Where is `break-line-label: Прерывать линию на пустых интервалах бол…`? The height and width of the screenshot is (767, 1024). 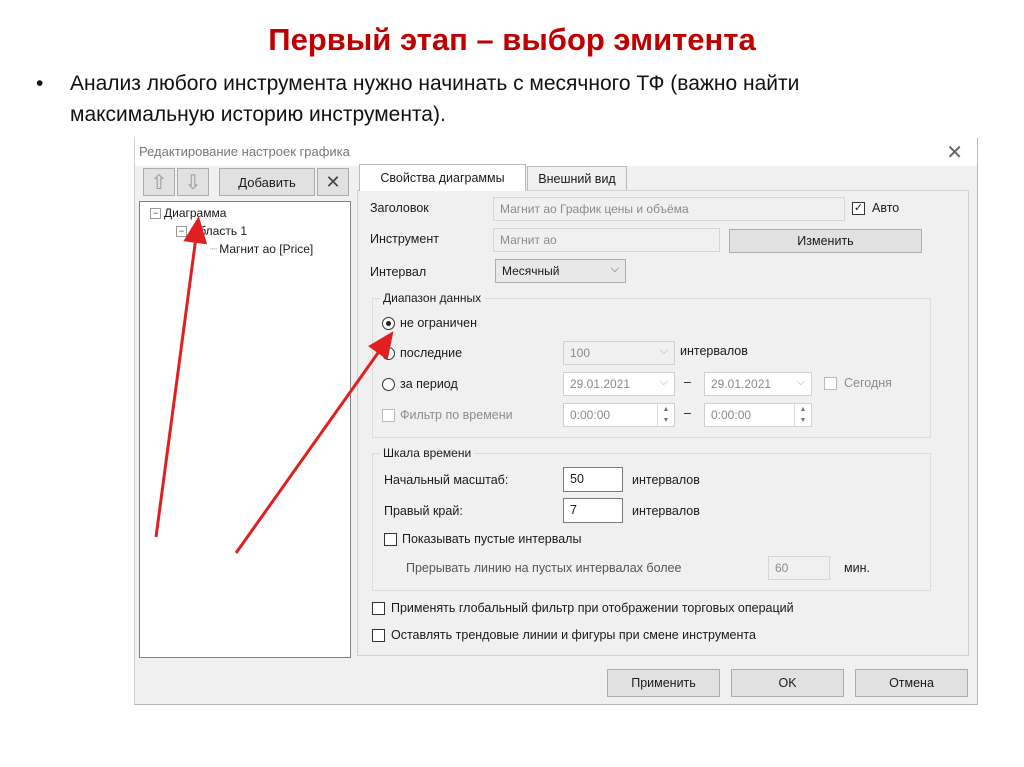 break-line-label: Прерывать линию на пустых интервалах бол… is located at coordinates (544, 568).